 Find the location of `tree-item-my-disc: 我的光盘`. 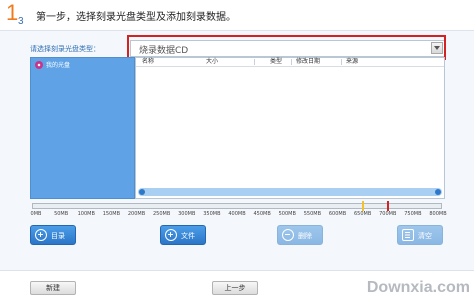

tree-item-my-disc: 我的光盘 is located at coordinates (52, 64).